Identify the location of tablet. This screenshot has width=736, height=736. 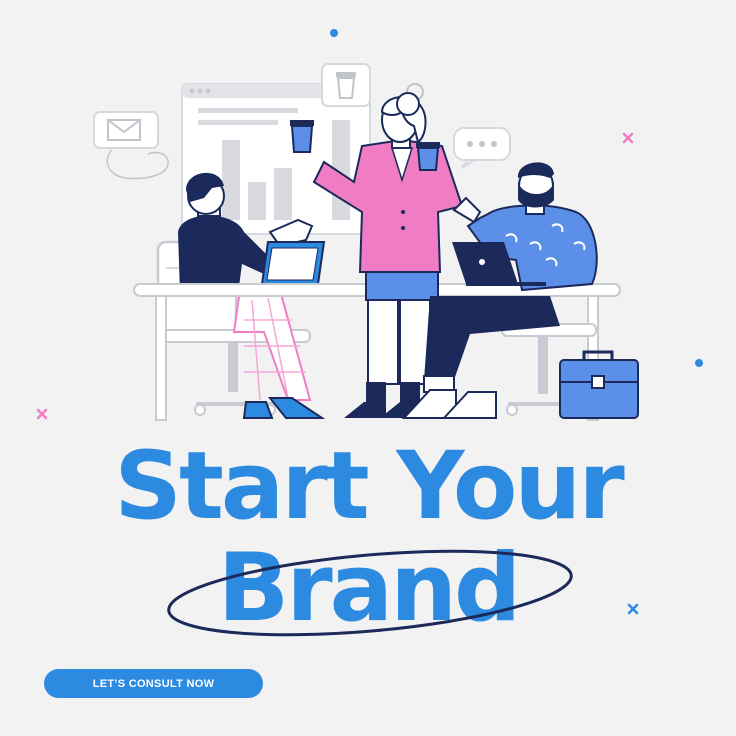
(293, 263).